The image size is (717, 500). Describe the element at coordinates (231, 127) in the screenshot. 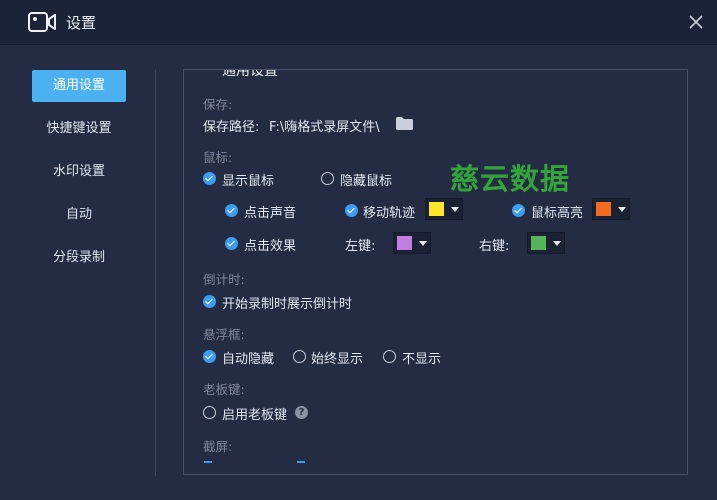

I see `save-path-label: 保存路径:` at that location.